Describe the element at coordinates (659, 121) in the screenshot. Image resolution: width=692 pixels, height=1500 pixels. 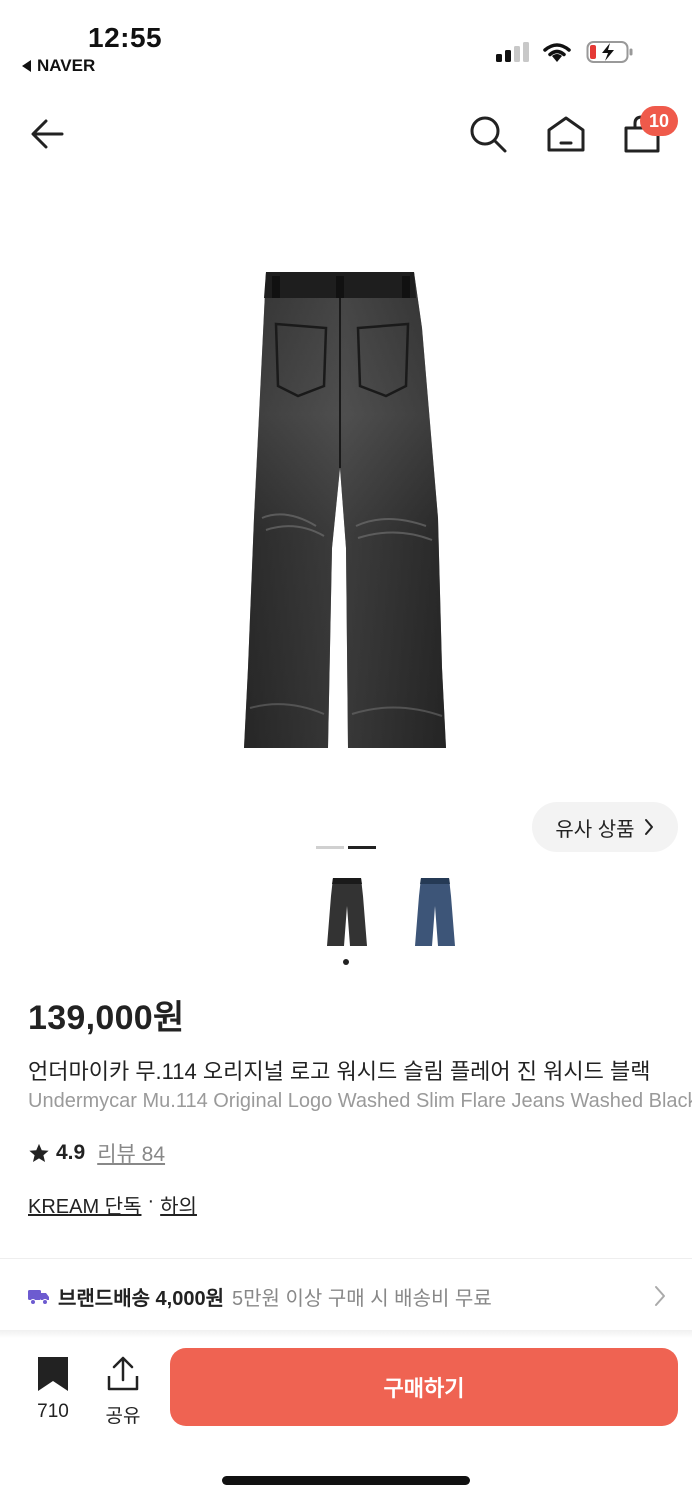
I see `cart-count-badge: 10` at that location.